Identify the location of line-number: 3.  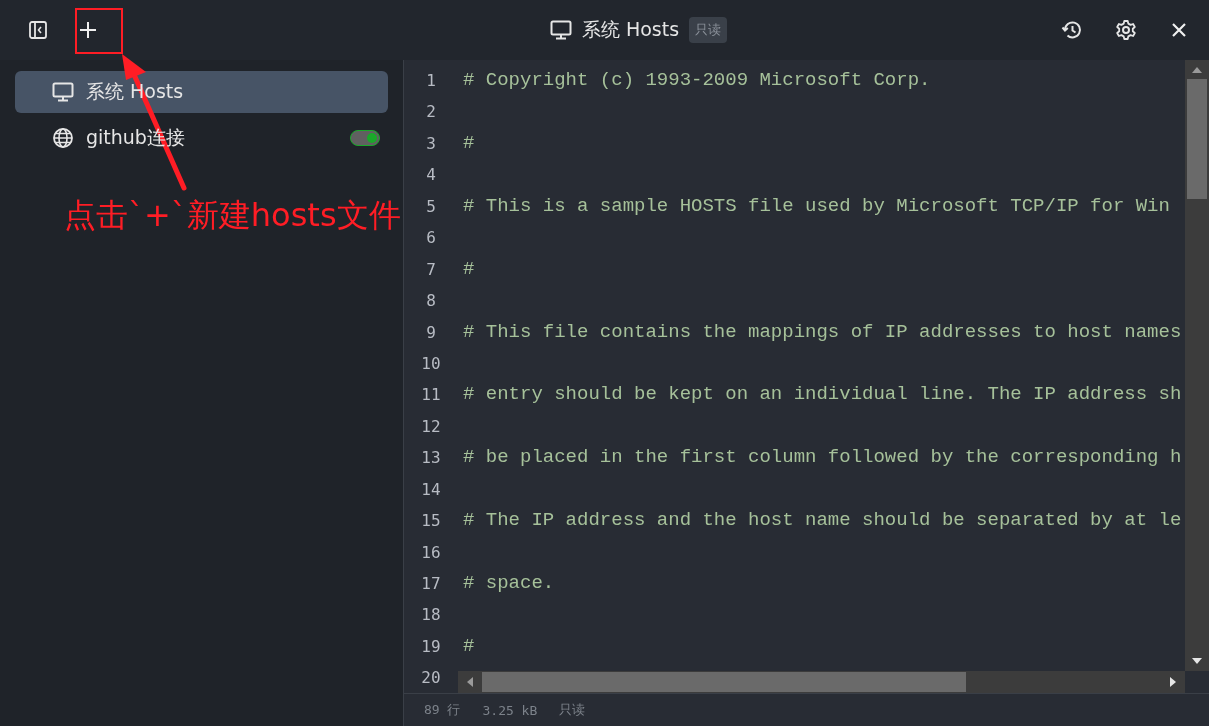
(431, 143).